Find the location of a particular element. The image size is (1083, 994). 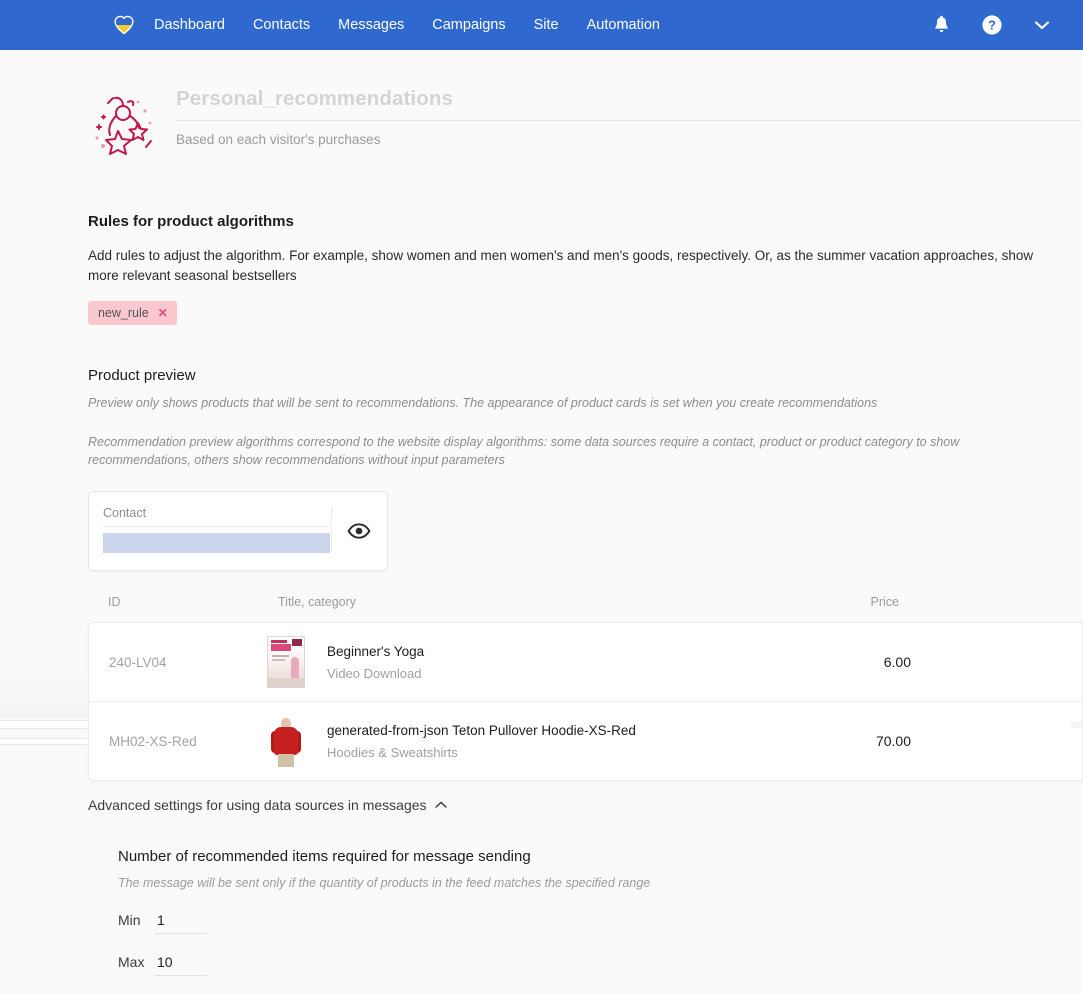

contact-label: Contact is located at coordinates (217, 516).